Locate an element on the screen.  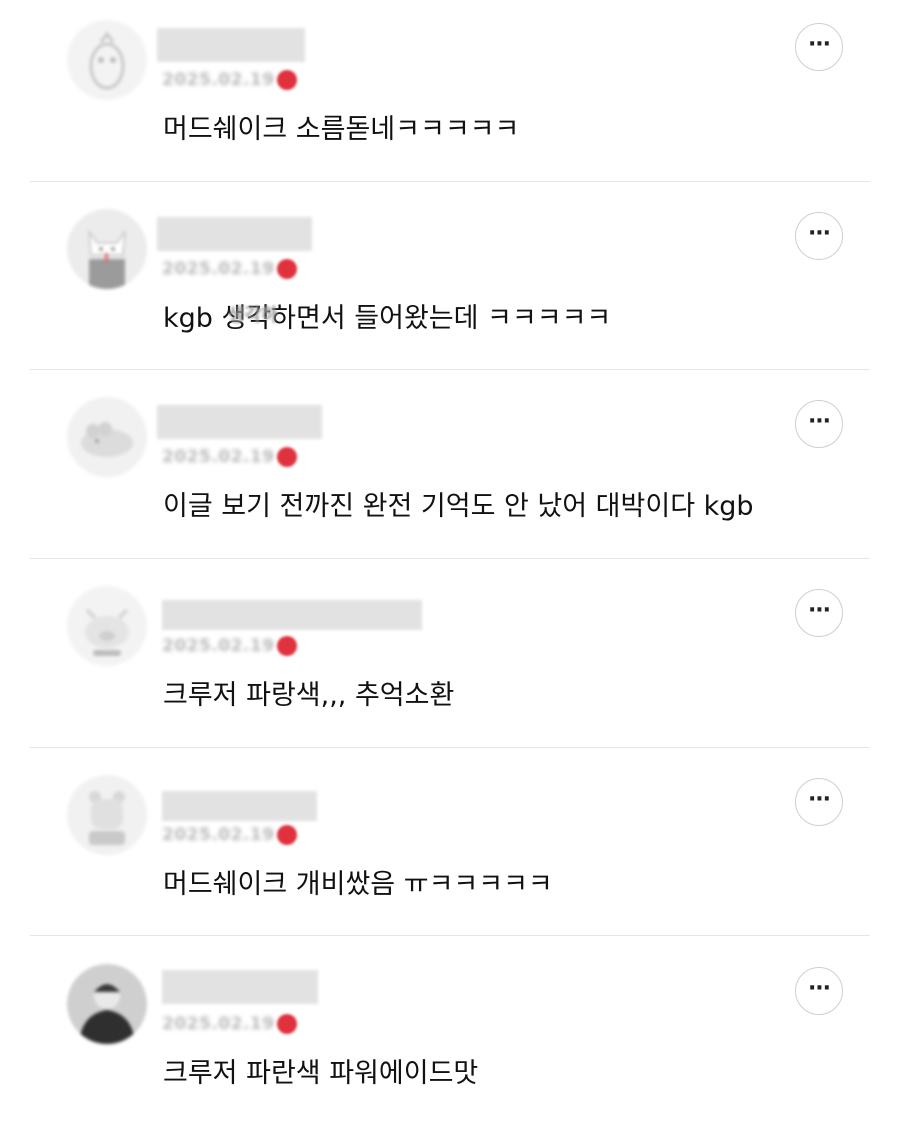
cat-avatar-icon is located at coordinates (107, 249).